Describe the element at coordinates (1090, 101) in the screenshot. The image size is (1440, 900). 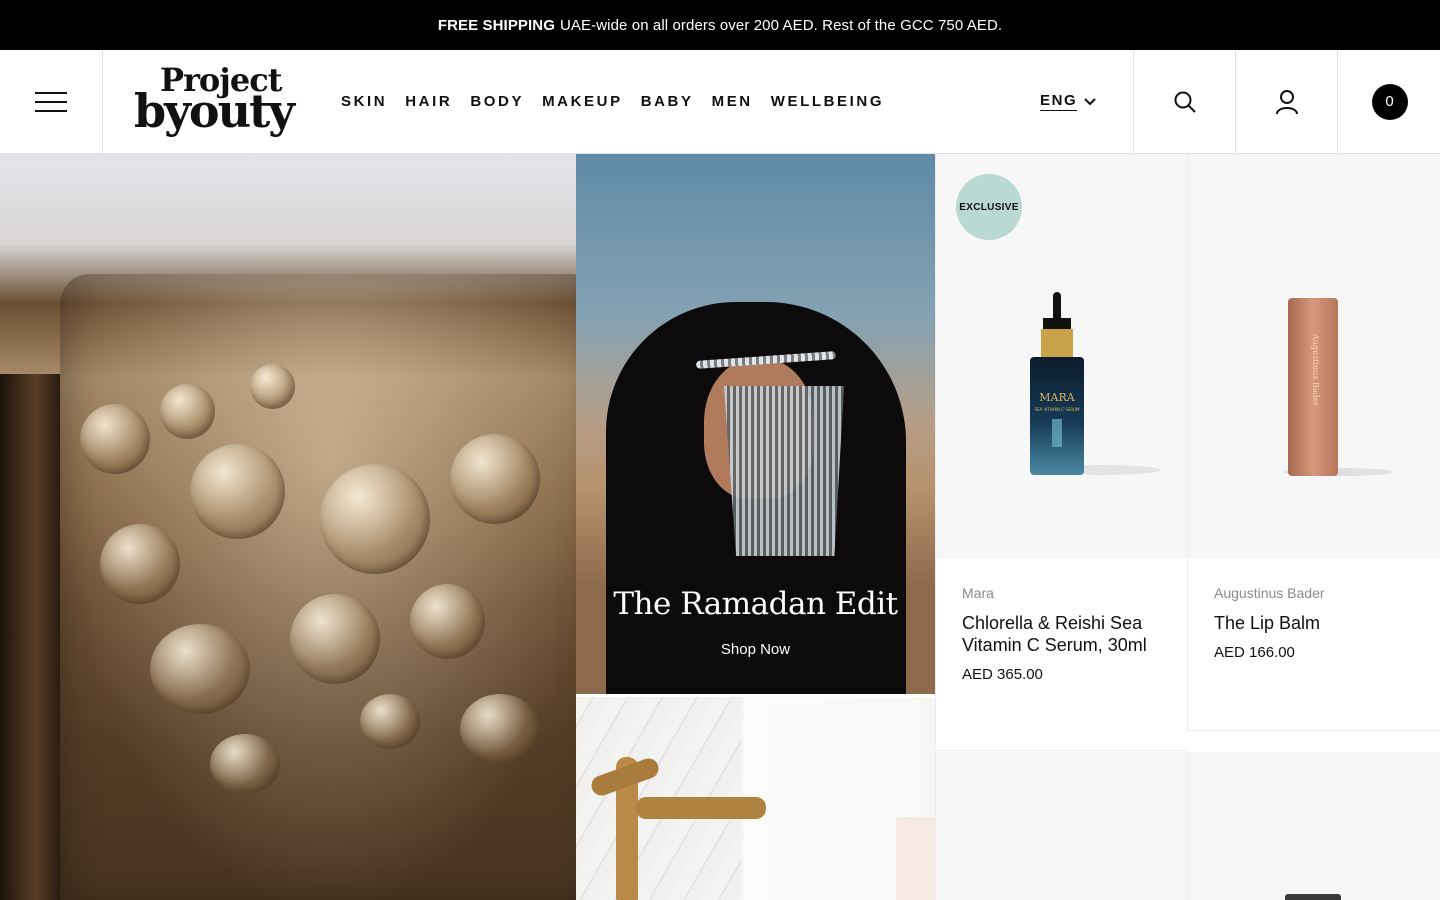
I see `chevron-down-icon` at that location.